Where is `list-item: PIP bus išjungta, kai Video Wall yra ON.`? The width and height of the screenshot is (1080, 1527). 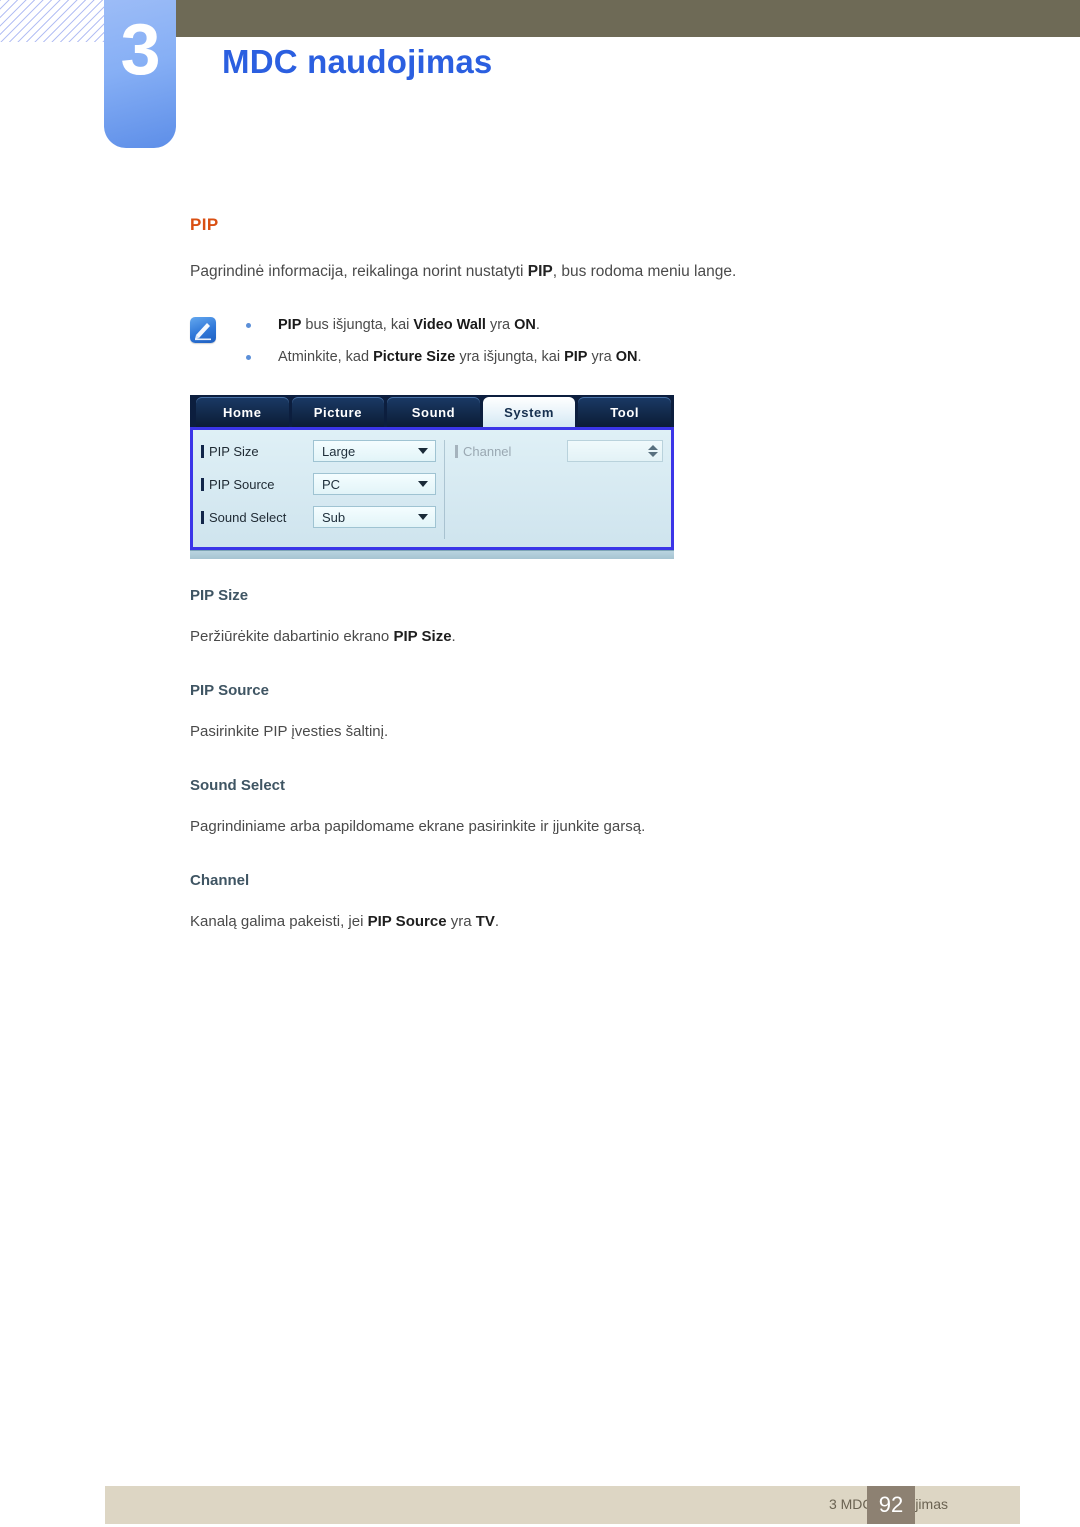 list-item: PIP bus išjungta, kai Video Wall yra ON. is located at coordinates (590, 326).